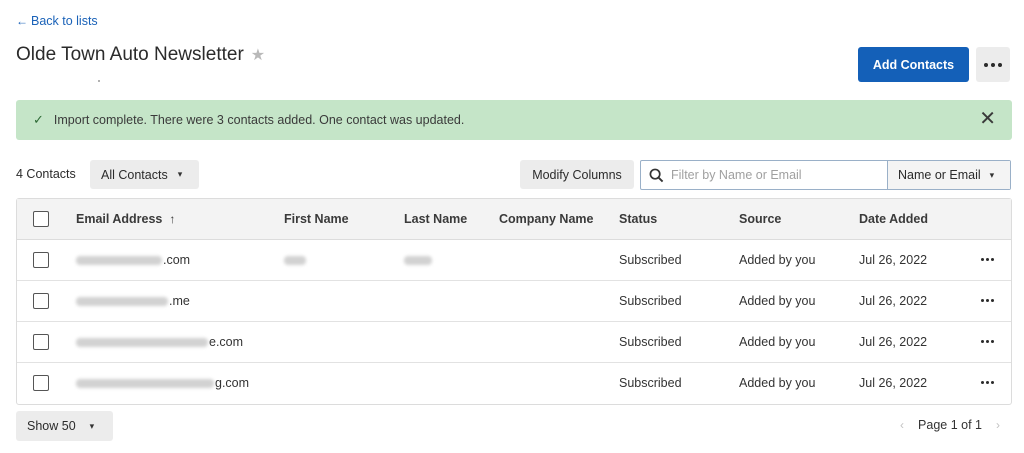  I want to click on column-header-date-added: Date Added, so click(893, 219).